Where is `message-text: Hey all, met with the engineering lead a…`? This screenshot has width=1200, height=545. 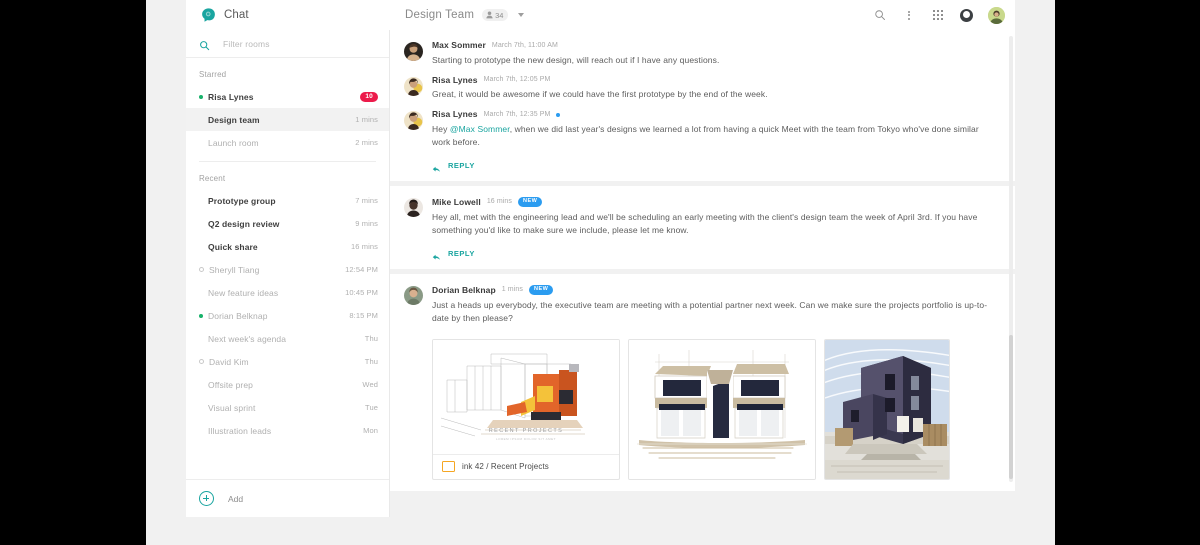 message-text: Hey all, met with the engineering lead a… is located at coordinates (705, 223).